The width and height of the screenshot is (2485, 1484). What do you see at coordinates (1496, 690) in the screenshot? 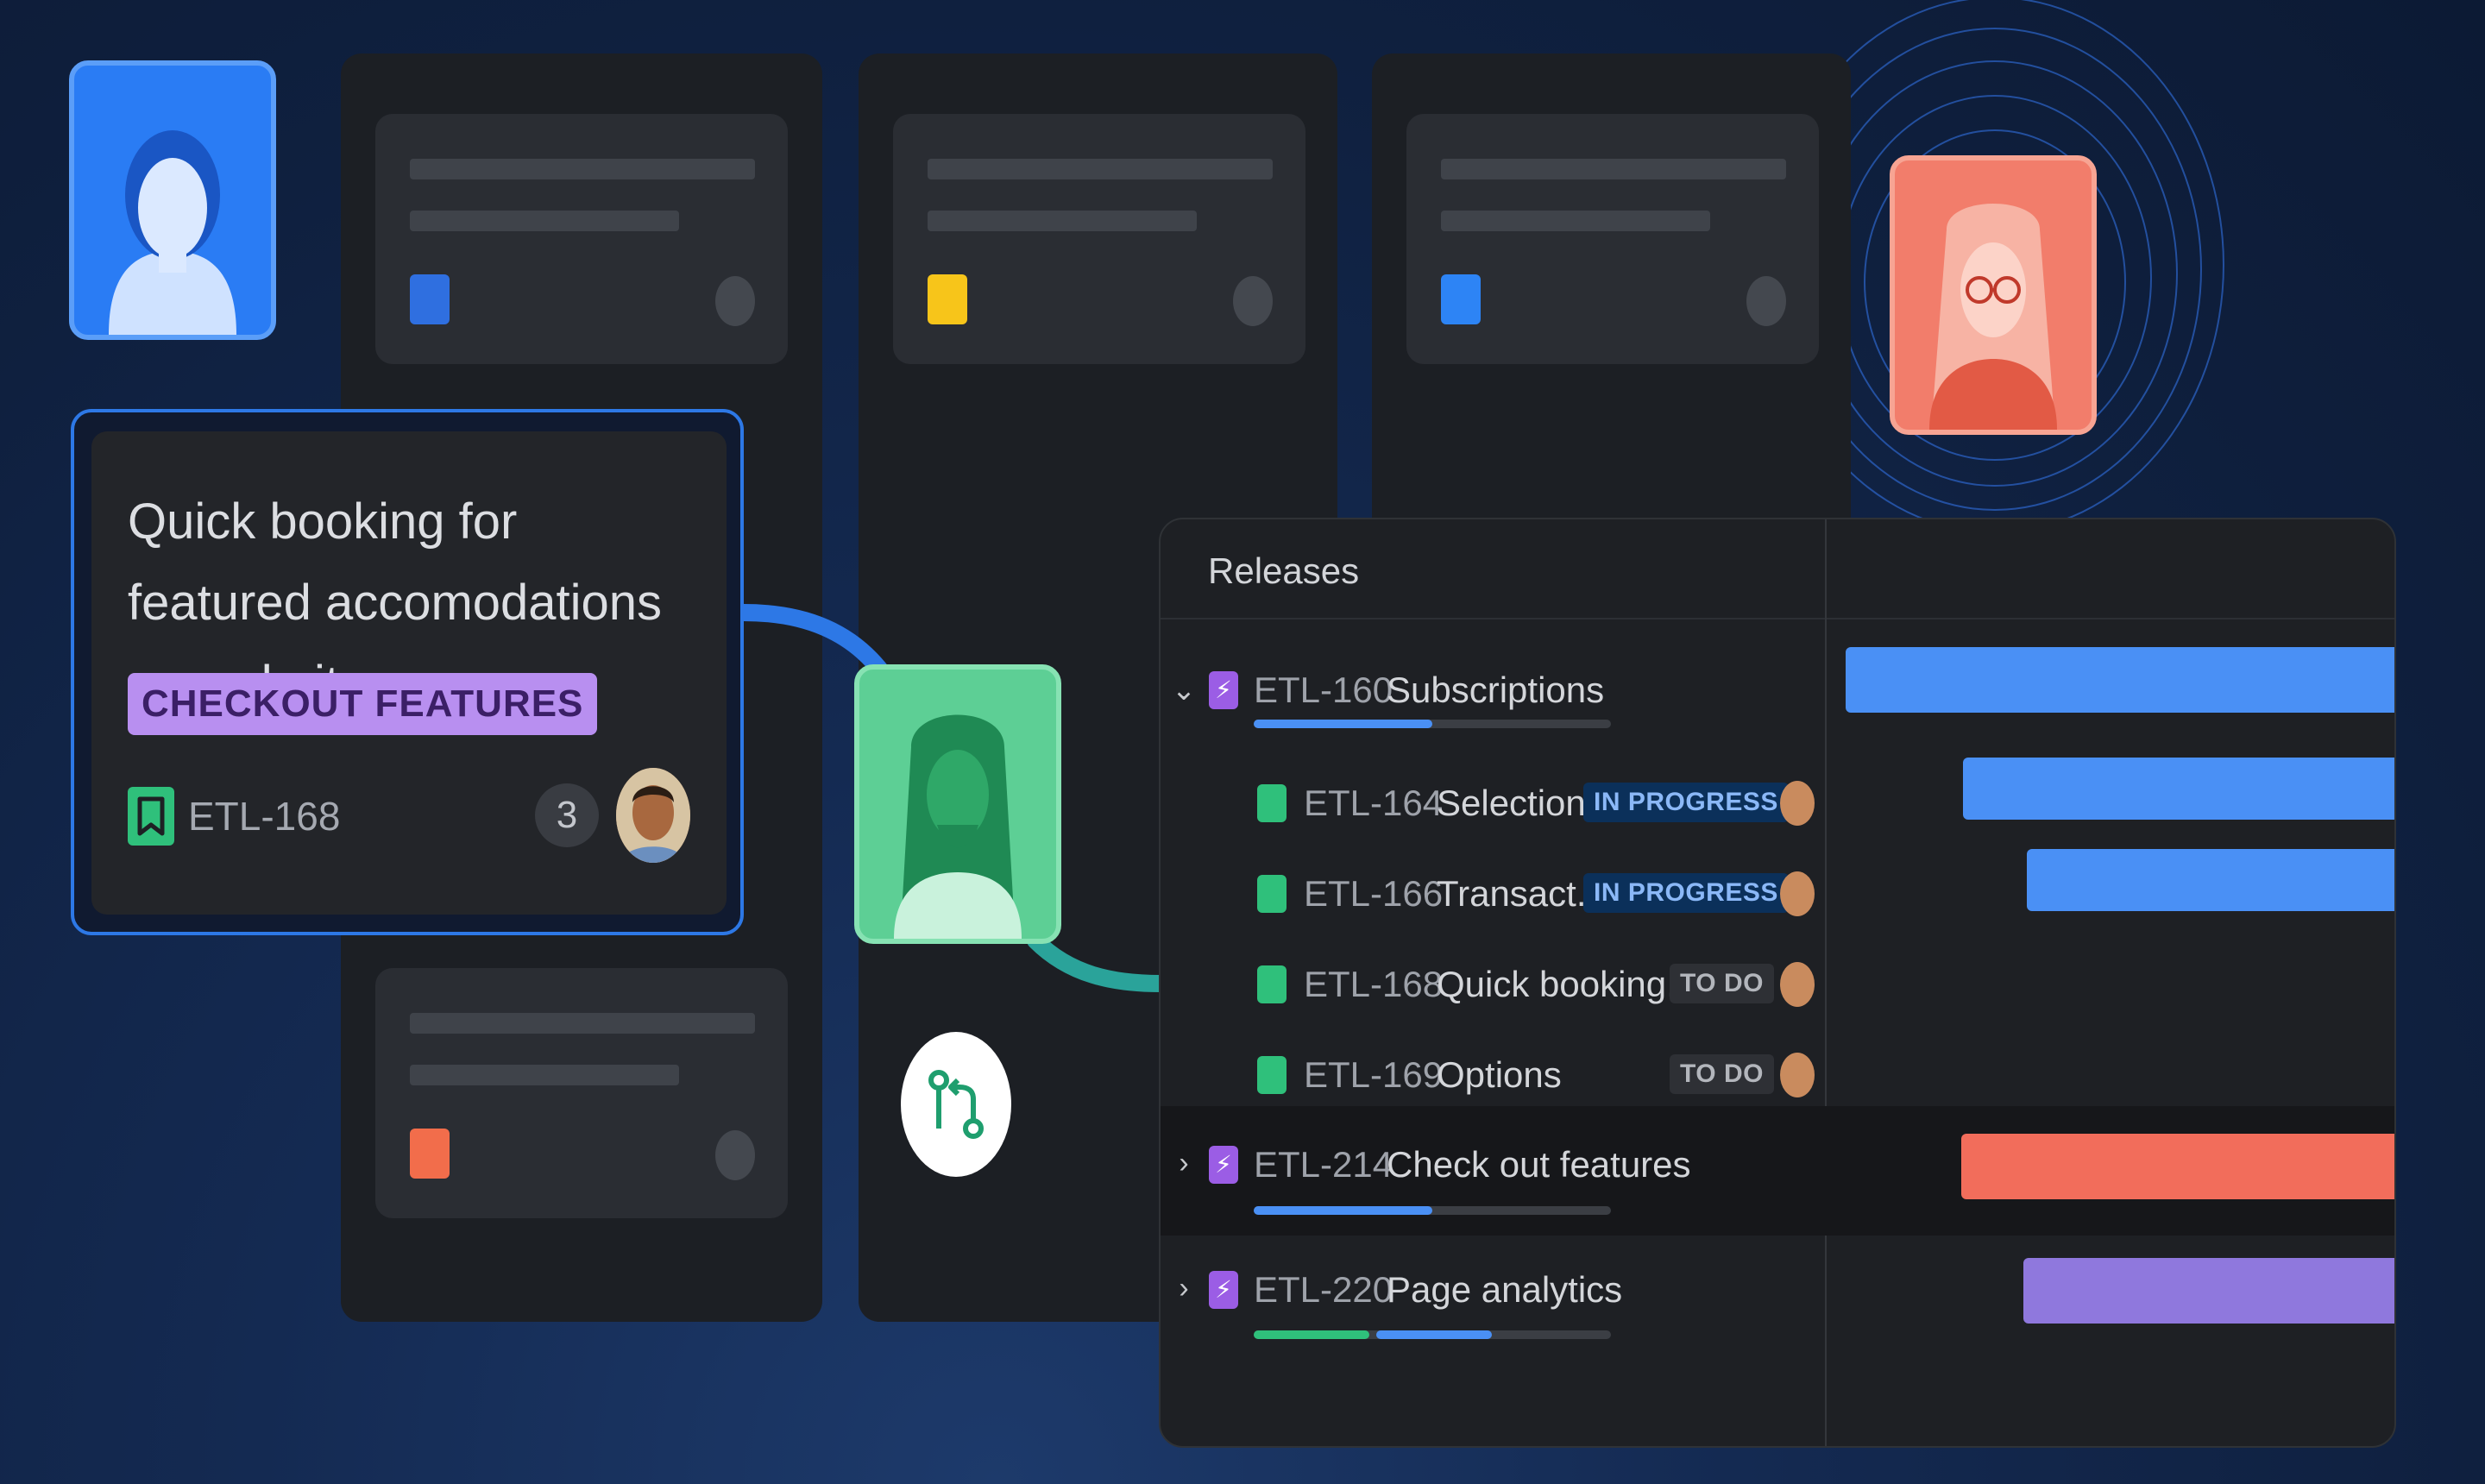
I see `issue-name: Subscriptions` at bounding box center [1496, 690].